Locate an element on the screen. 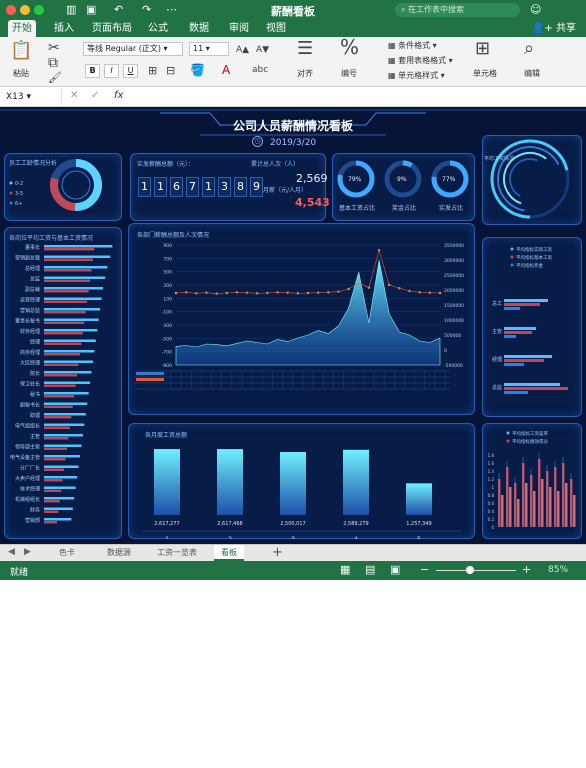 This screenshot has width=586, height=768. position-label: 主管 is located at coordinates (35, 436).